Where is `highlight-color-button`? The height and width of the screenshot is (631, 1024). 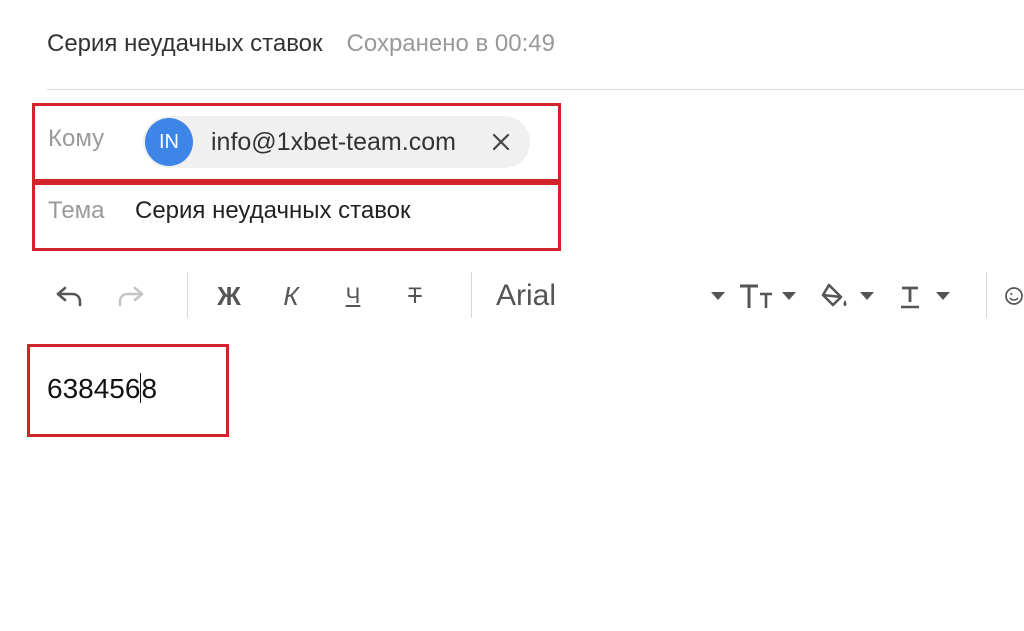 highlight-color-button is located at coordinates (850, 296).